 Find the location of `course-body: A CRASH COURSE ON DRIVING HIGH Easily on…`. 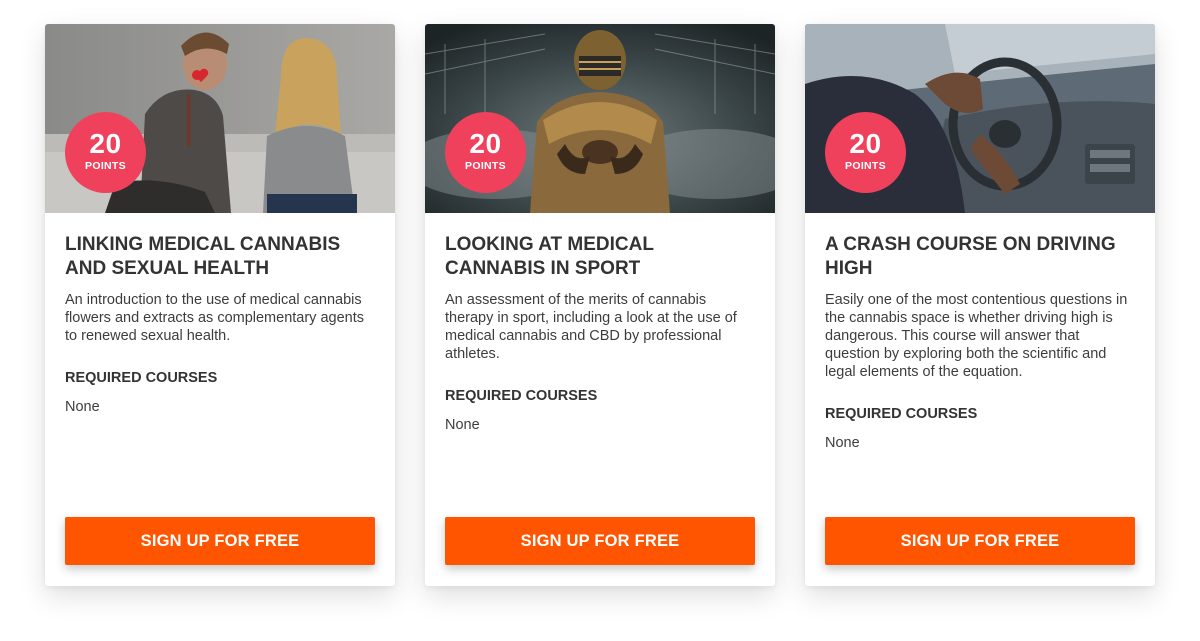

course-body: A CRASH COURSE ON DRIVING HIGH Easily on… is located at coordinates (981, 342).